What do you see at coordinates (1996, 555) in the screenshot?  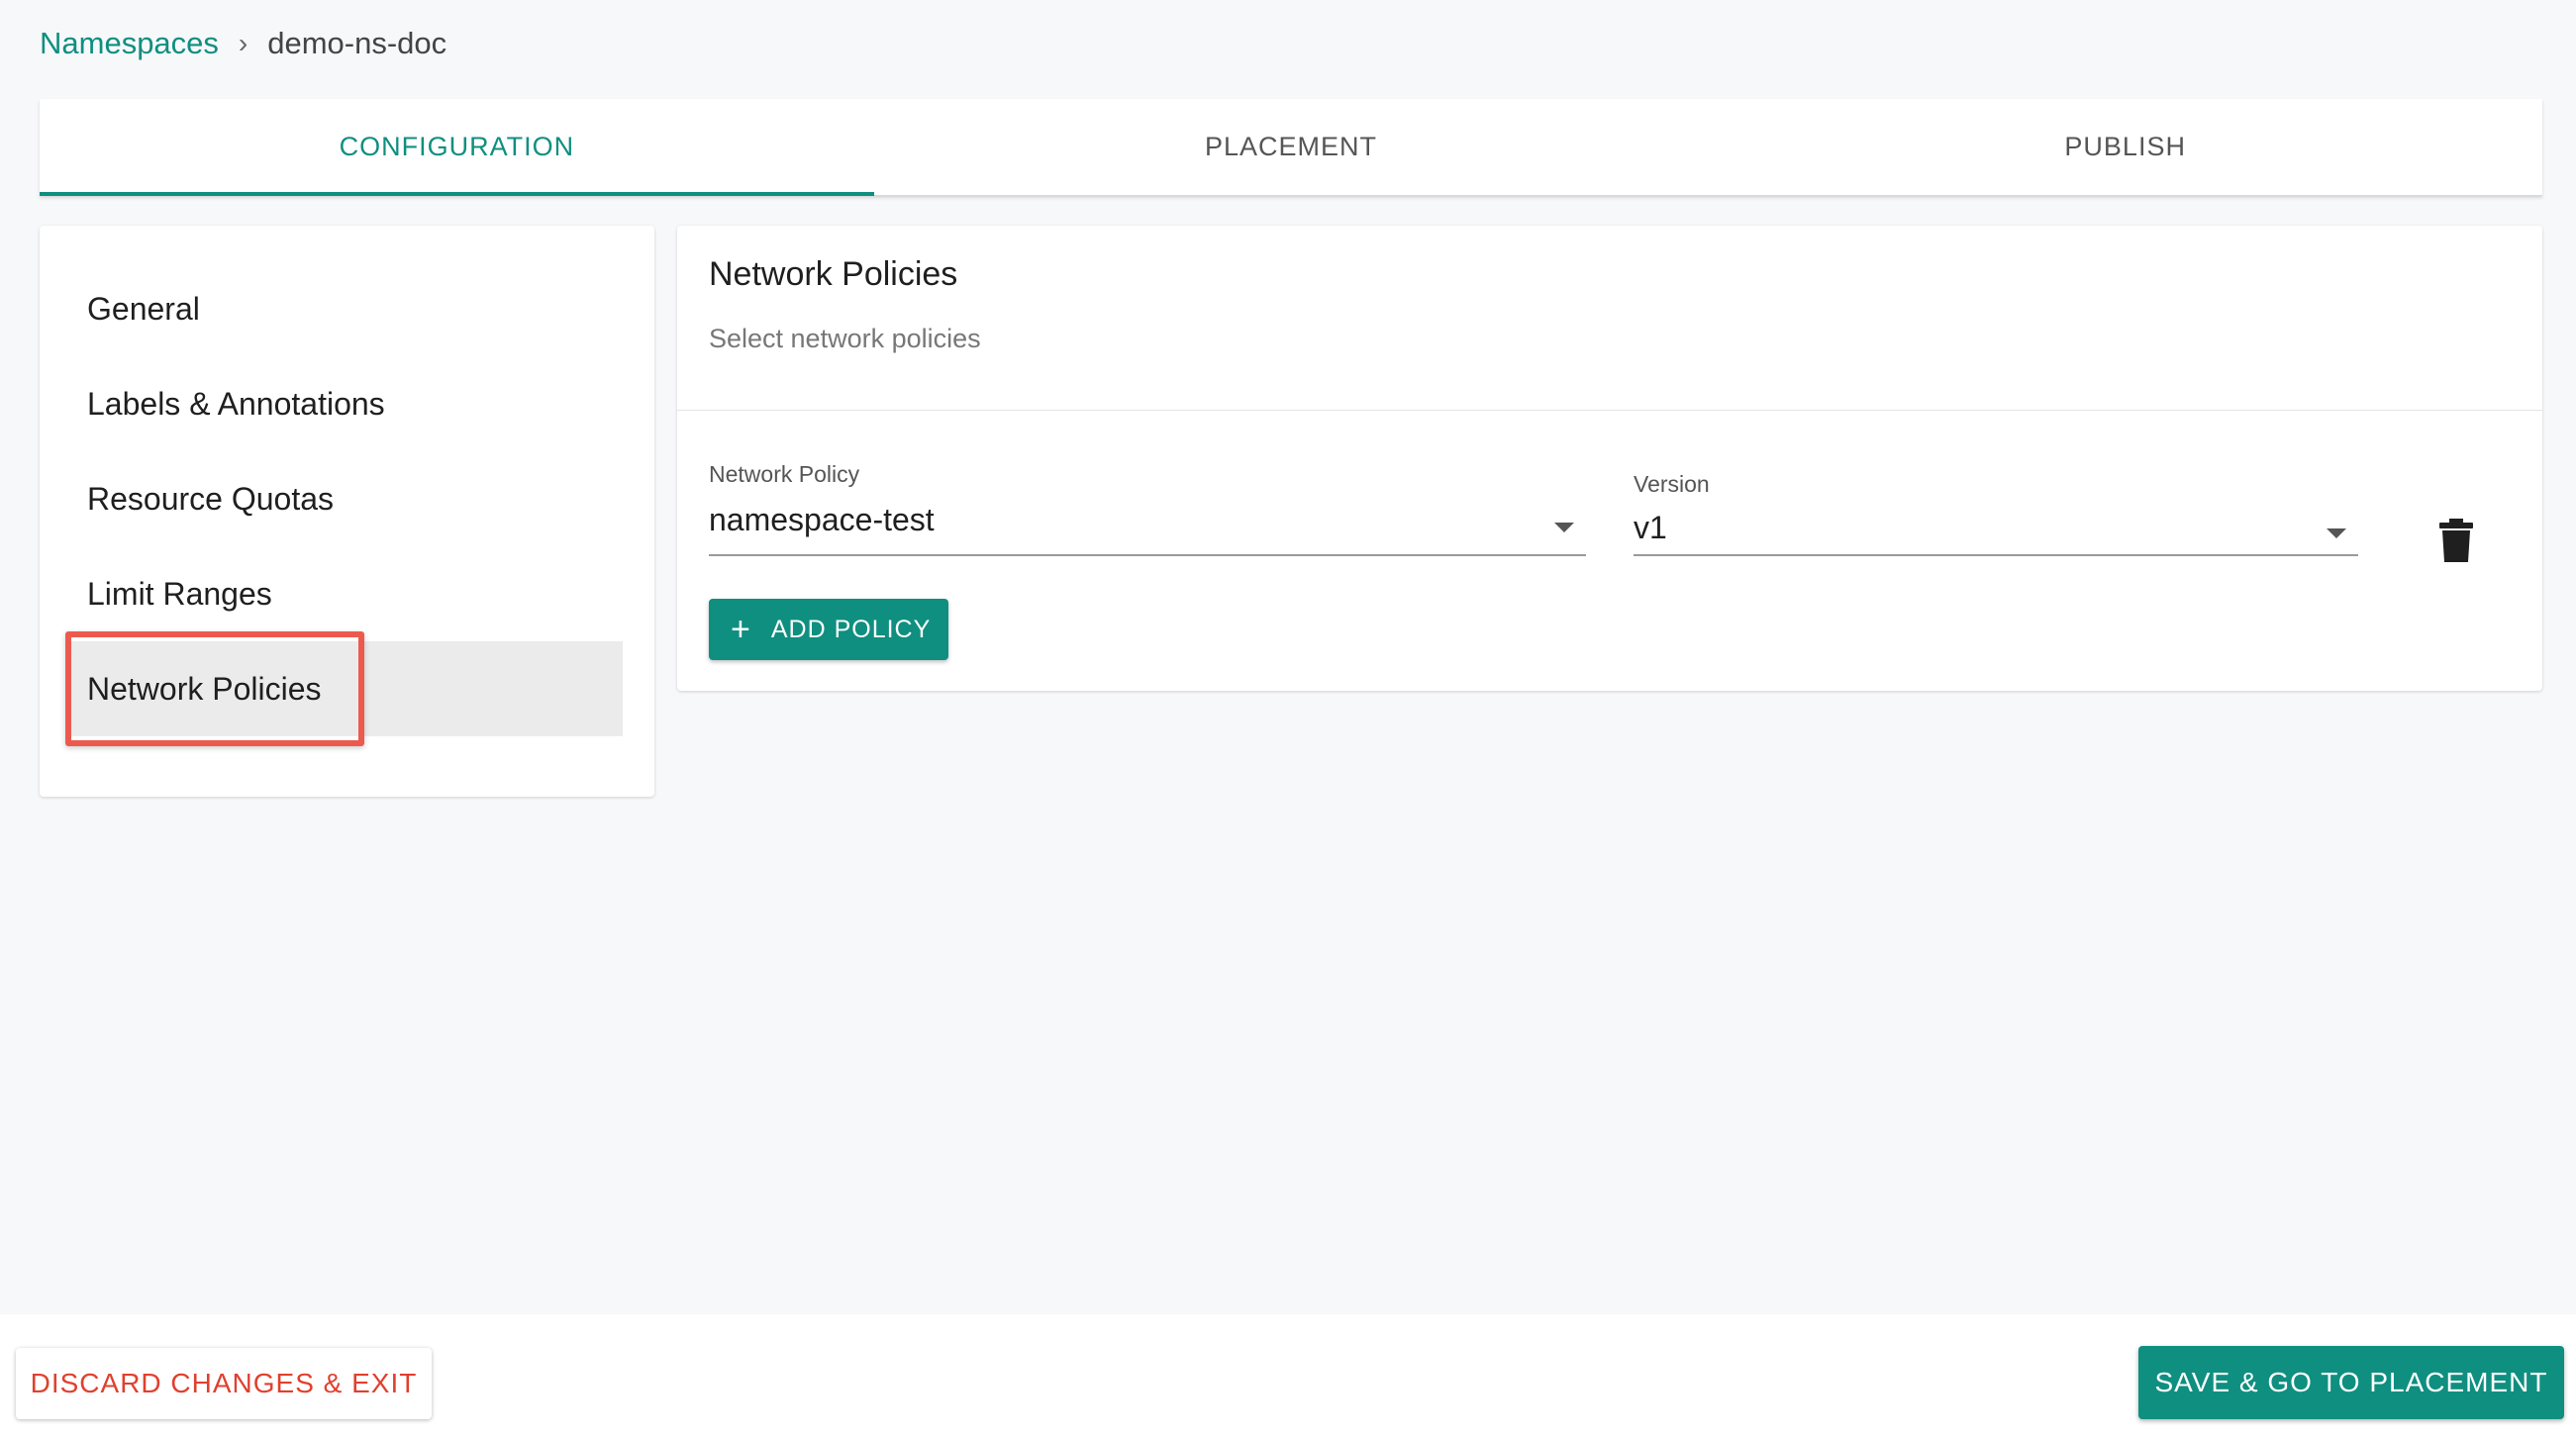 I see `version-underline` at bounding box center [1996, 555].